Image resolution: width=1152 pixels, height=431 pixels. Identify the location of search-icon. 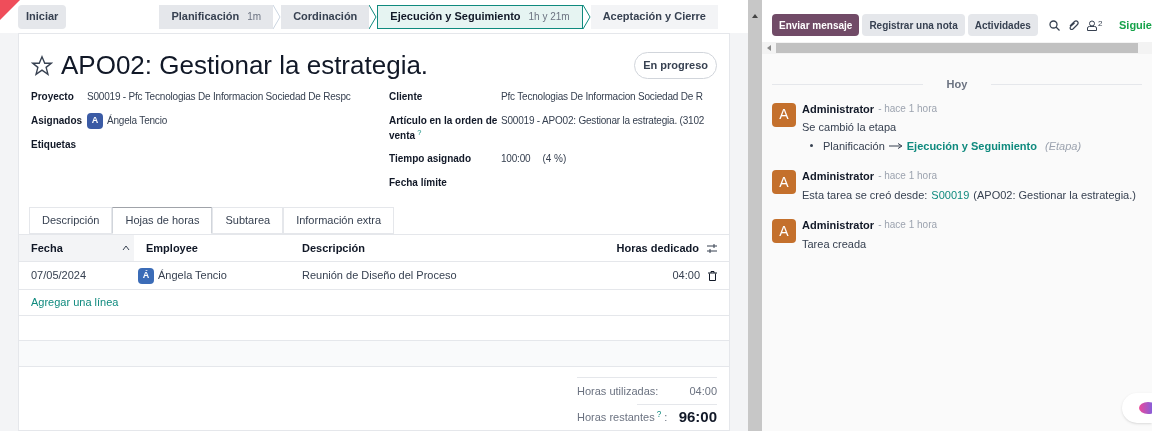
(1054, 25).